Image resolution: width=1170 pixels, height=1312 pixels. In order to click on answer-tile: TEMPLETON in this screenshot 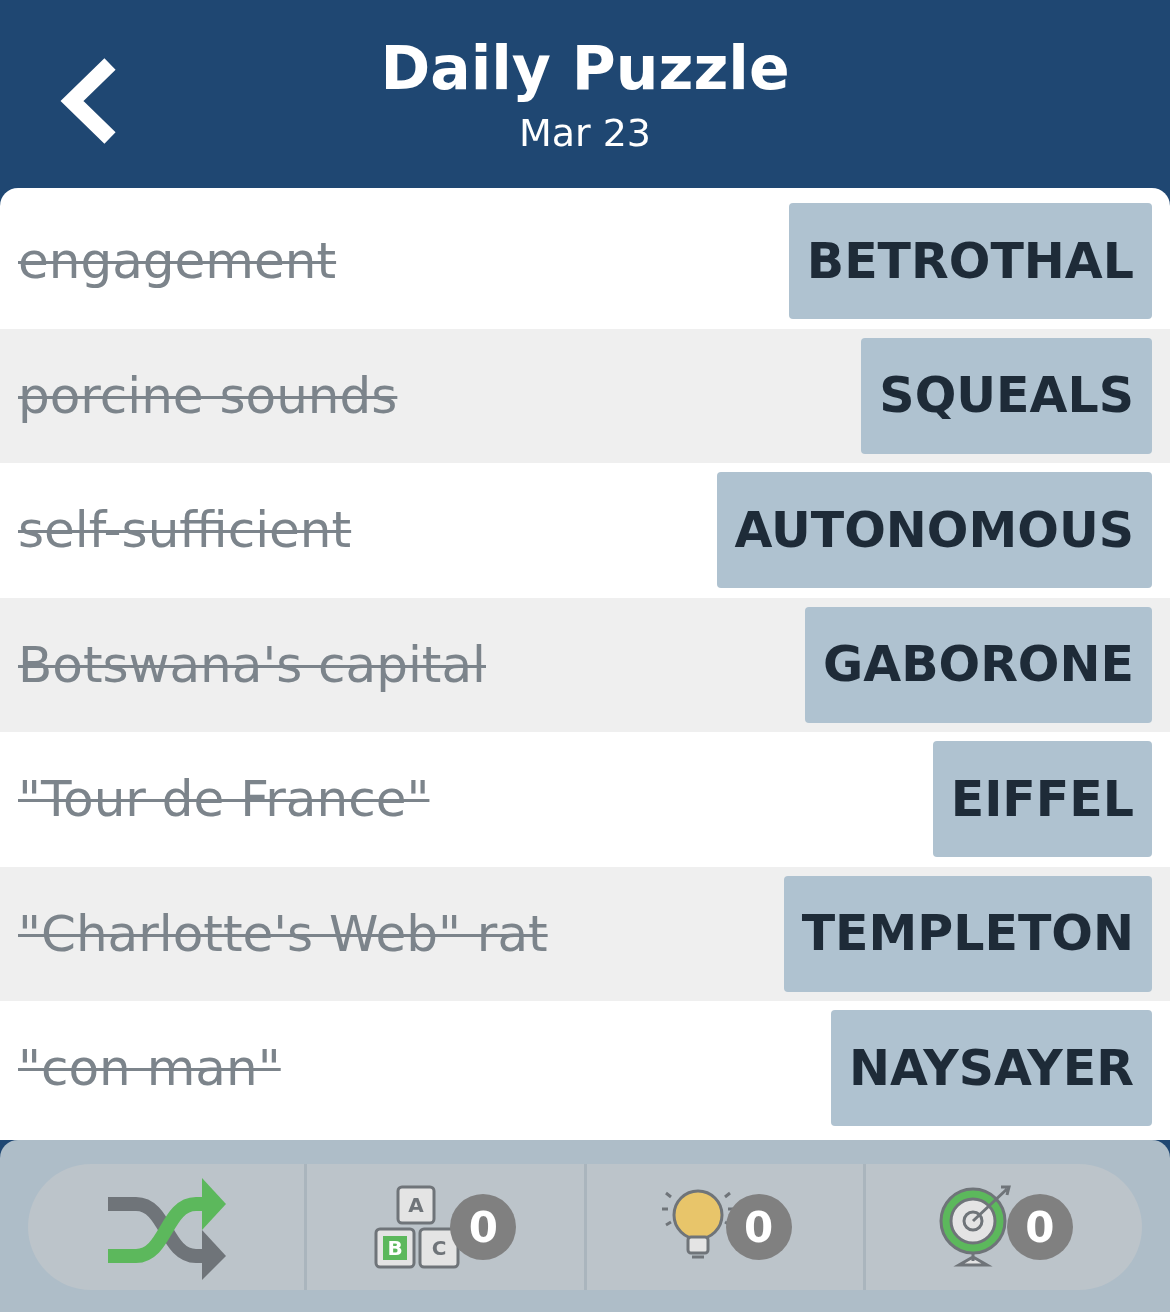, I will do `click(967, 933)`.